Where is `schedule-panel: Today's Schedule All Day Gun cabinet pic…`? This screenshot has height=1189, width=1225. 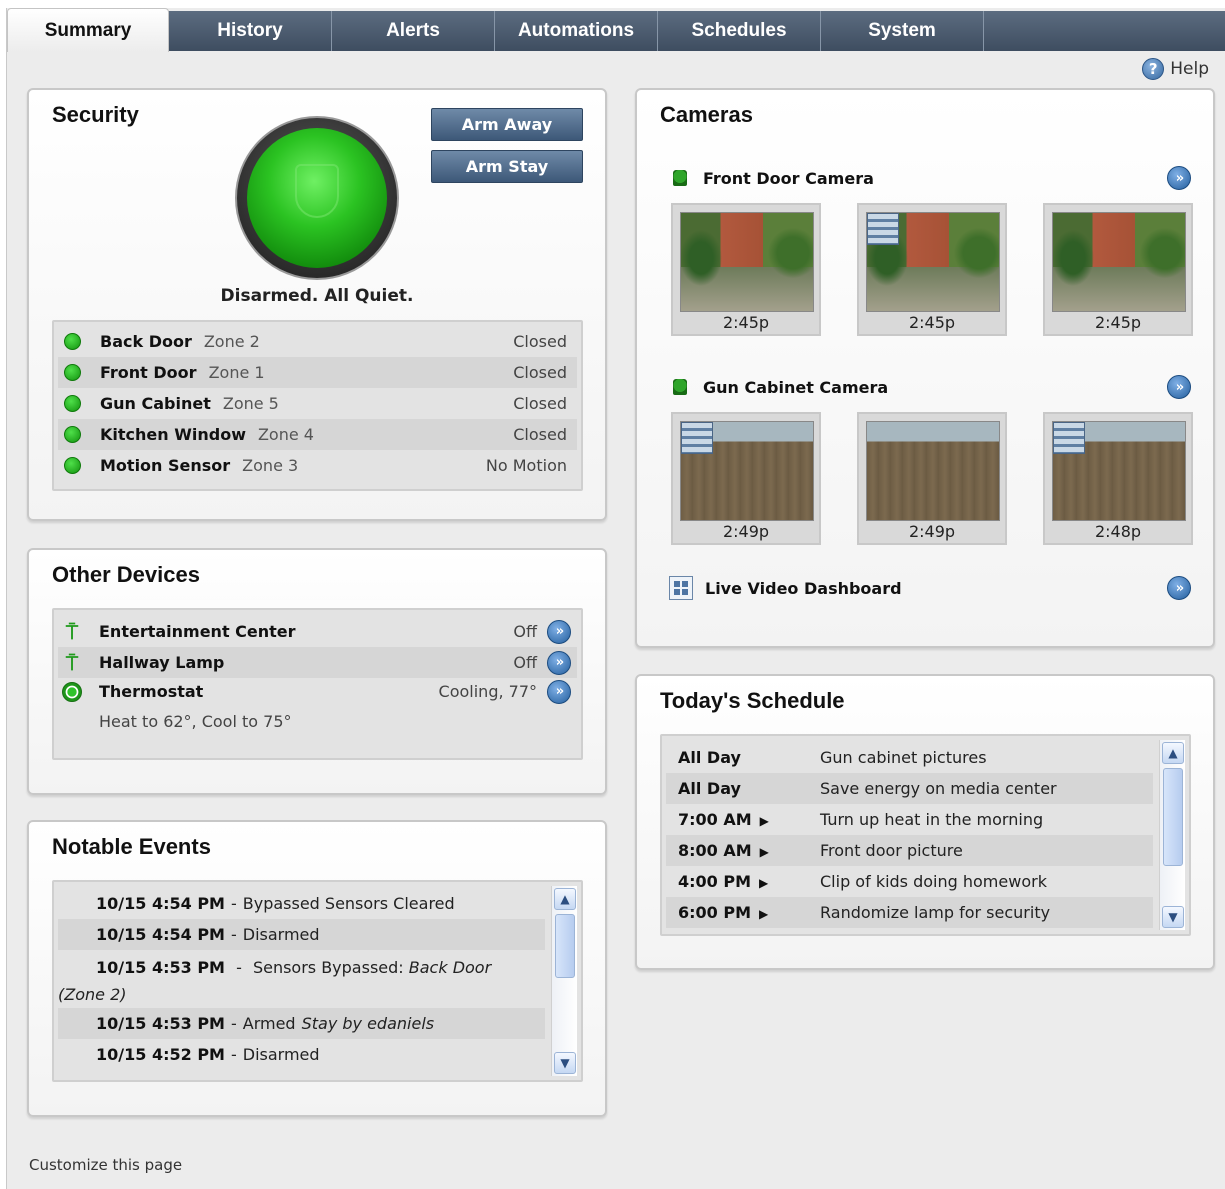 schedule-panel: Today's Schedule All Day Gun cabinet pic… is located at coordinates (925, 822).